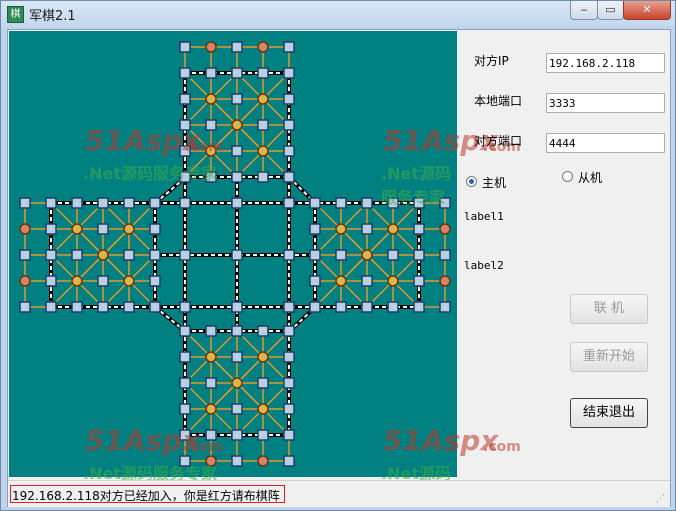 This screenshot has height=511, width=676. What do you see at coordinates (567, 176) in the screenshot?
I see `client-radio` at bounding box center [567, 176].